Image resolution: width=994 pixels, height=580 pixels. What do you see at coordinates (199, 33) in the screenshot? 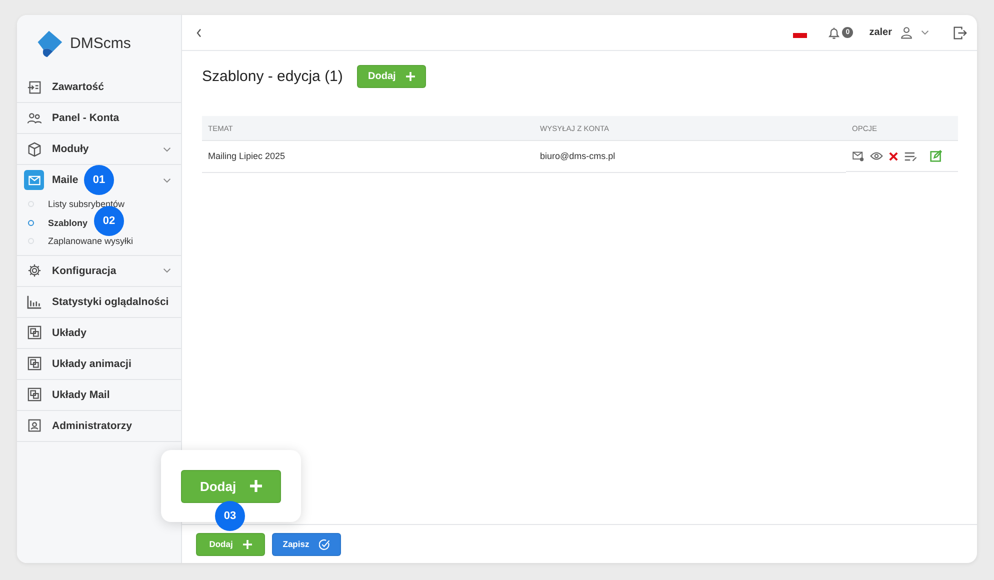
I see `back-icon` at bounding box center [199, 33].